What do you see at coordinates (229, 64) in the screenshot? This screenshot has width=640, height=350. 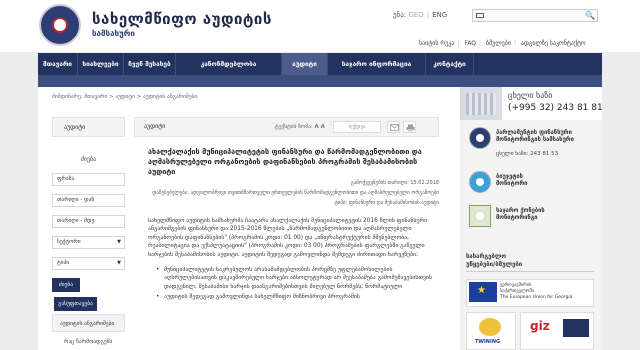 I see `nav-item-legislation: კანონმდებლობა` at bounding box center [229, 64].